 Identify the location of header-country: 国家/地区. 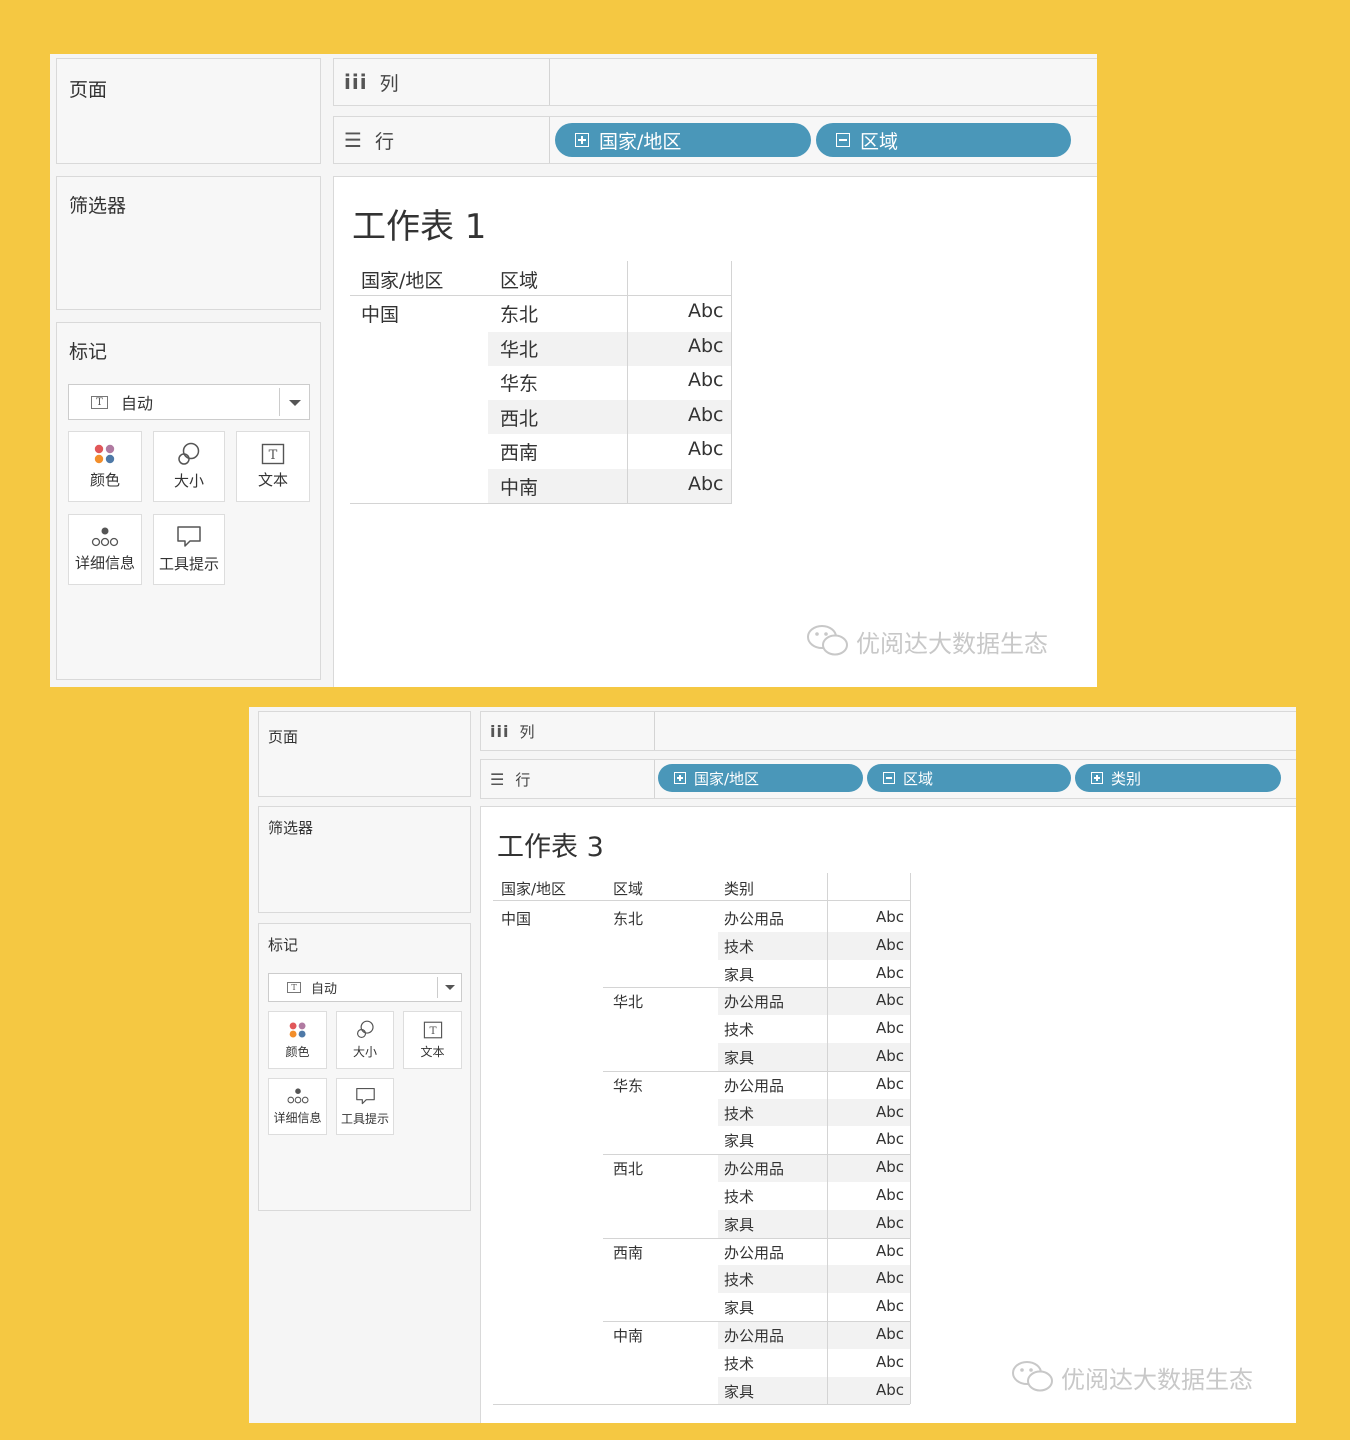
(402, 281).